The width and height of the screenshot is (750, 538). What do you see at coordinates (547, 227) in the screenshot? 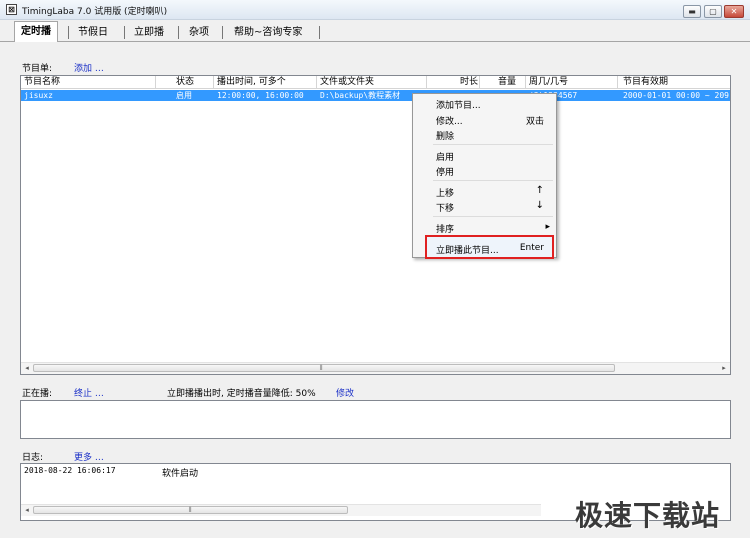
I see `submenu-arrow-icon: ▸` at bounding box center [547, 227].